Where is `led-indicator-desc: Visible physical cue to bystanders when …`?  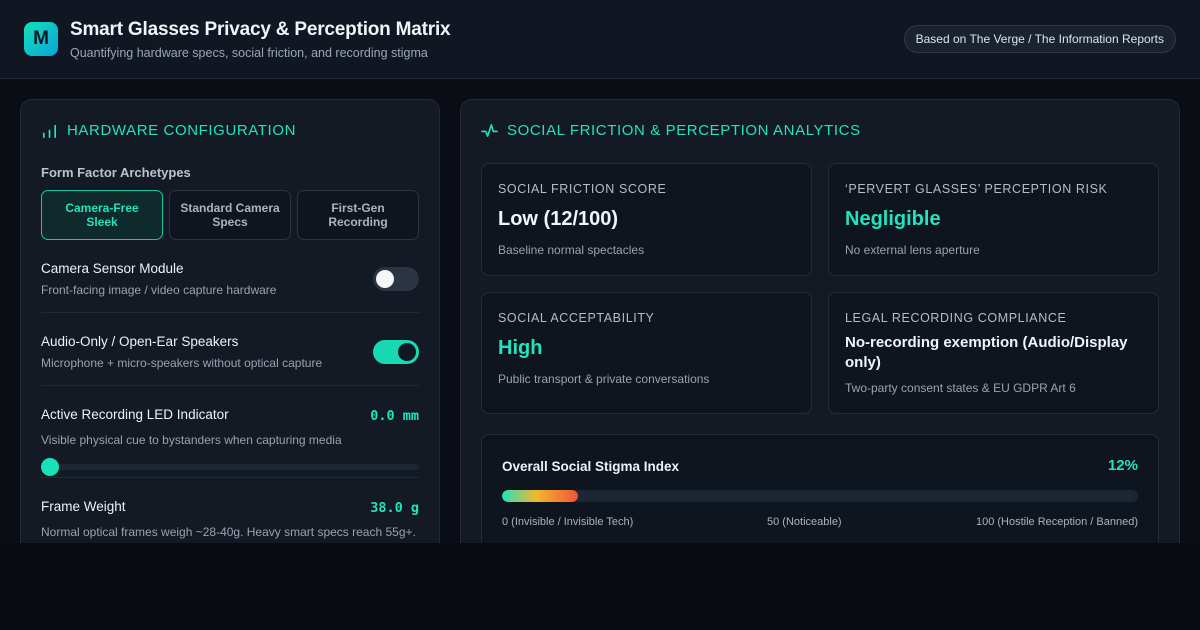
led-indicator-desc: Visible physical cue to bystanders when … is located at coordinates (191, 440).